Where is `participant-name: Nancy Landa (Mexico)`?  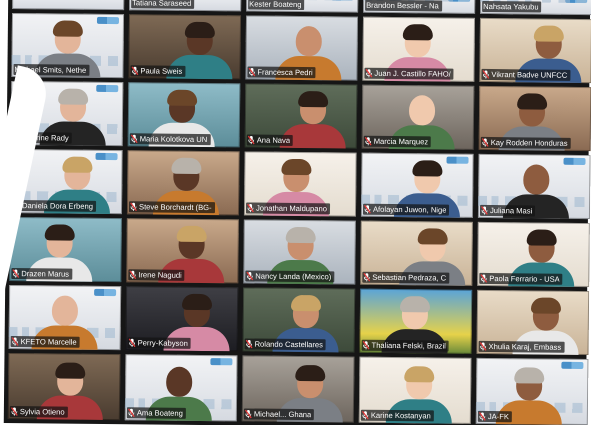
participant-name: Nancy Landa (Mexico) is located at coordinates (293, 276).